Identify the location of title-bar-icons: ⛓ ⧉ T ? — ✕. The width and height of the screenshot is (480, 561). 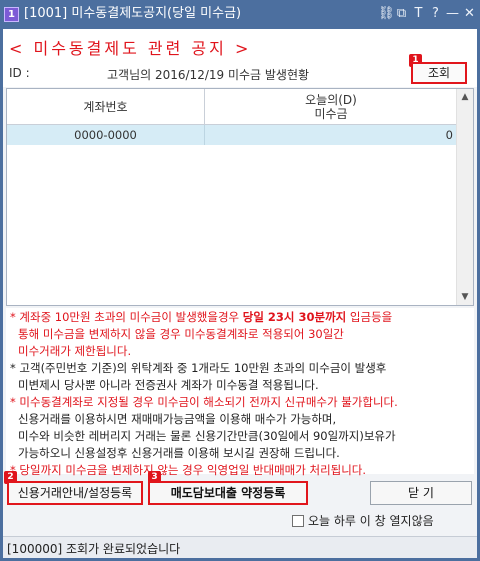
(427, 14).